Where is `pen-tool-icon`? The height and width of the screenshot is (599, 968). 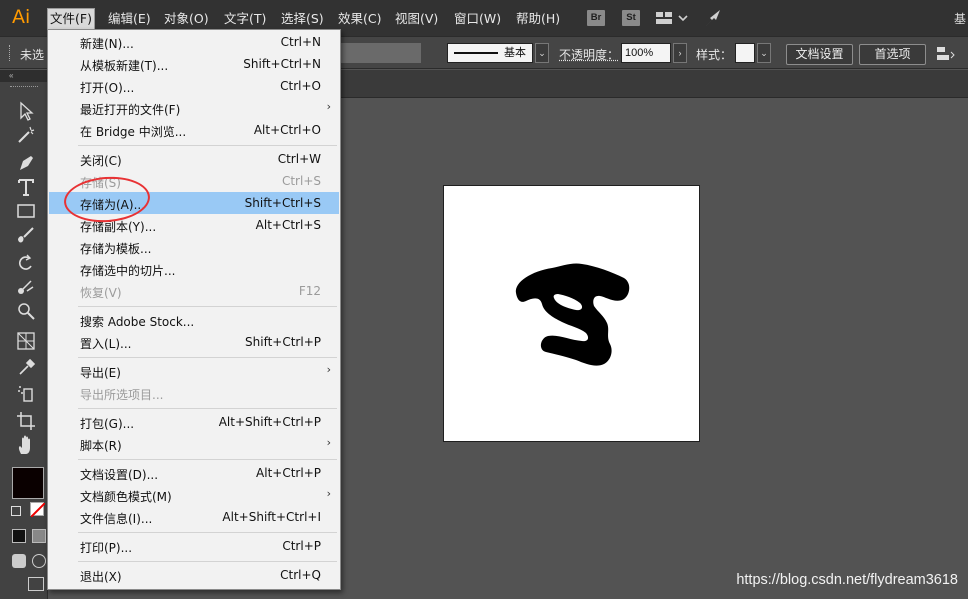 pen-tool-icon is located at coordinates (26, 163).